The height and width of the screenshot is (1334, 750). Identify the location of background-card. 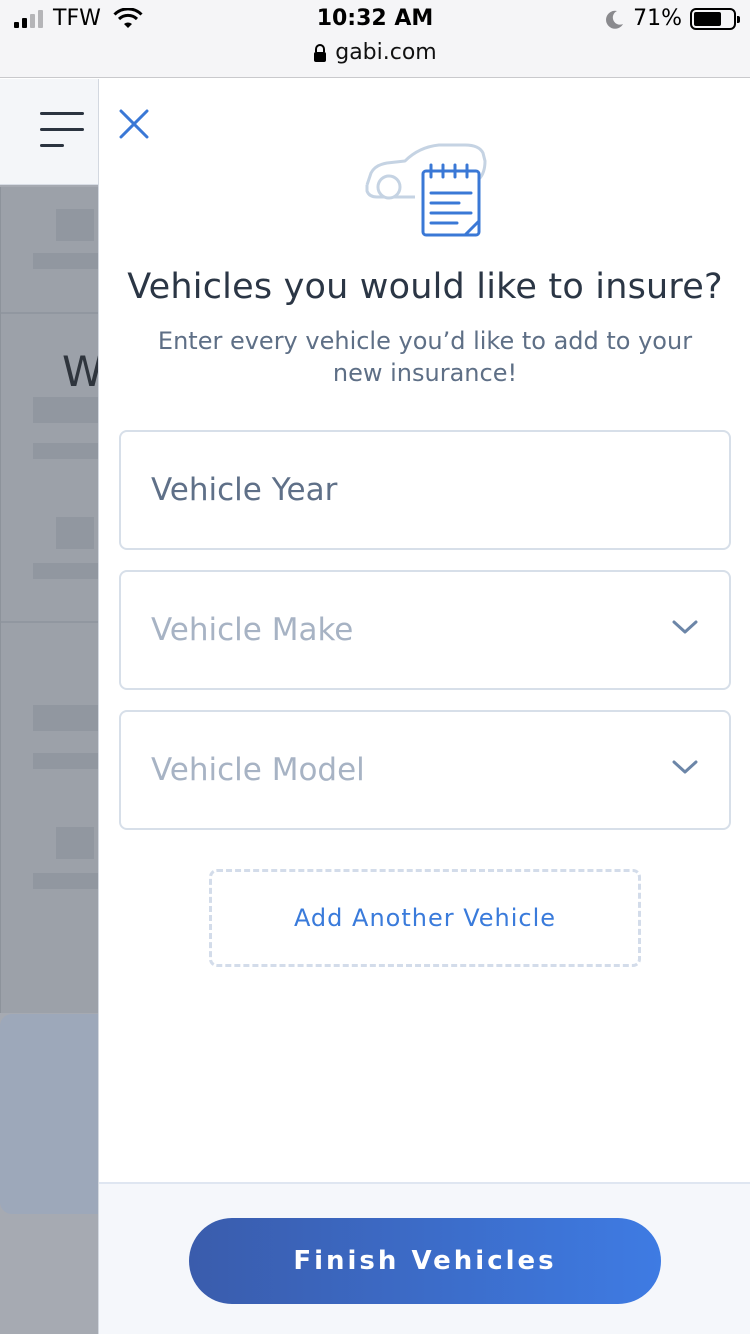
(49, 600).